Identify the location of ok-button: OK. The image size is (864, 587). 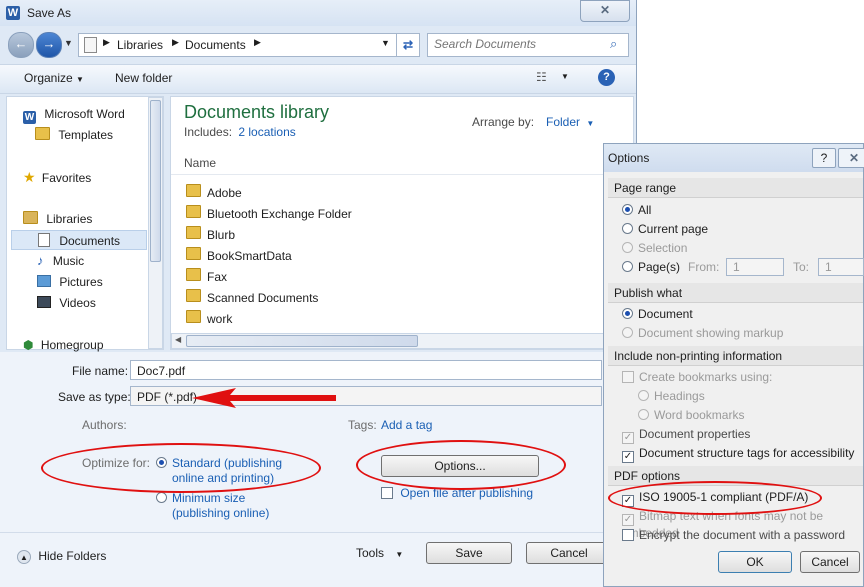
(755, 562).